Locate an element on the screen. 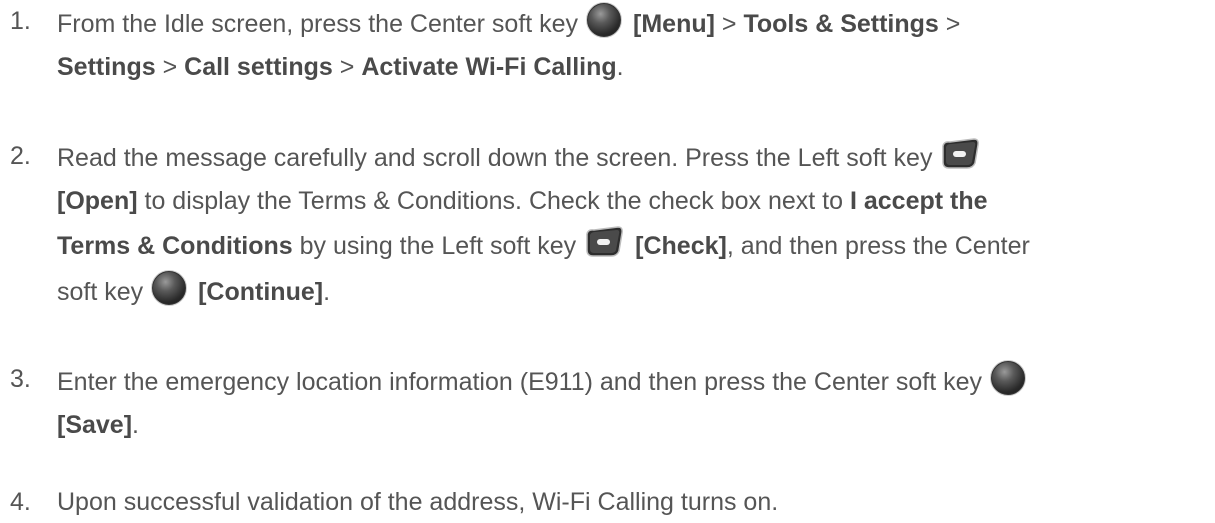 This screenshot has width=1215, height=523. activate-wifi-calling-label: Activate Wi-Fi Calling is located at coordinates (489, 67).